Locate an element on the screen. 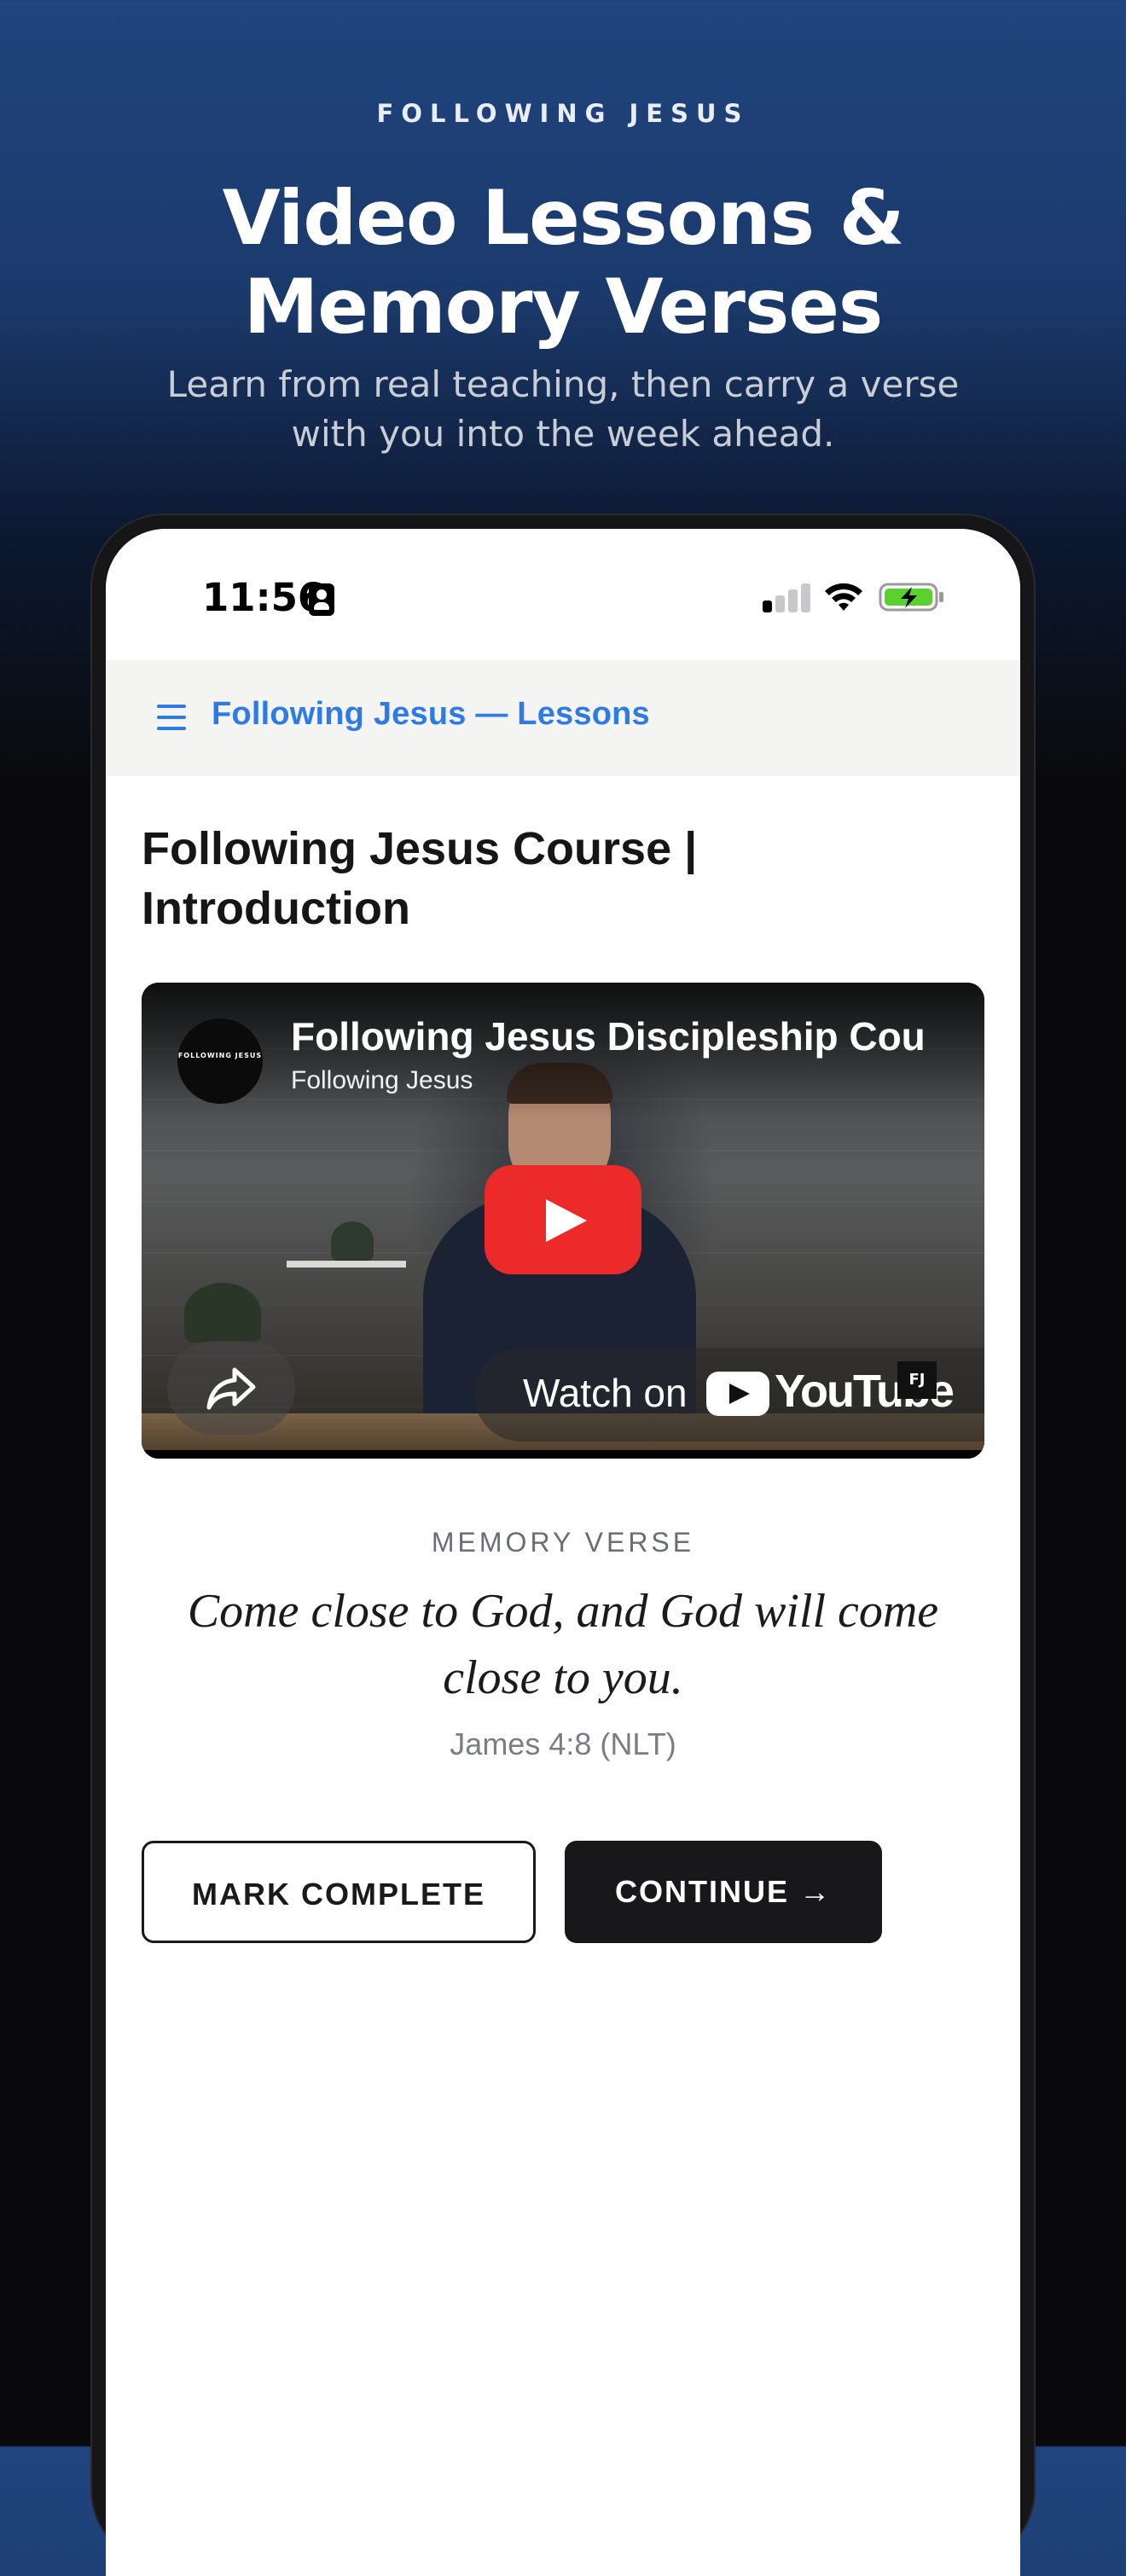 This screenshot has width=1126, height=2576. youtube-play-icon is located at coordinates (737, 1394).